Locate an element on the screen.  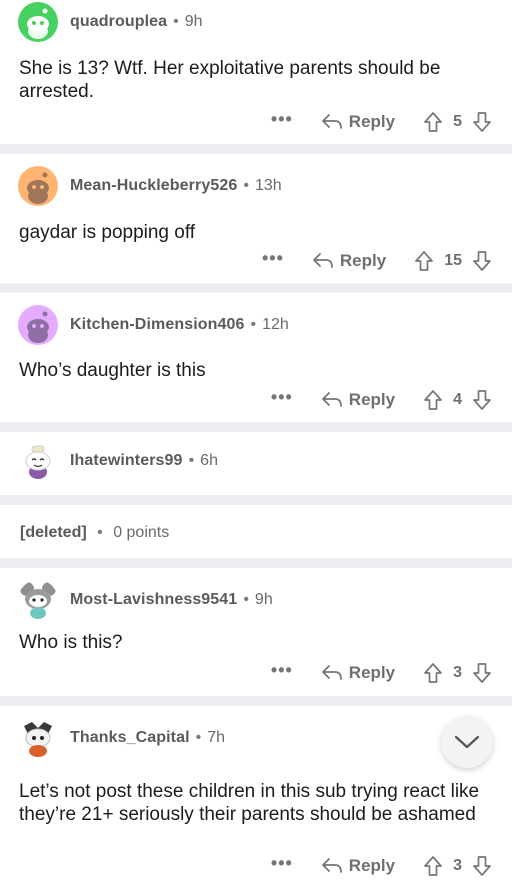
comment-meta: Ihatewinters99 • 6h is located at coordinates (118, 461).